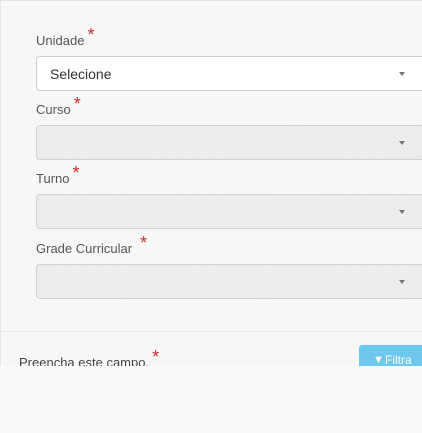 This screenshot has width=422, height=433. Describe the element at coordinates (229, 73) in the screenshot. I see `unidade-select: Selecione` at that location.